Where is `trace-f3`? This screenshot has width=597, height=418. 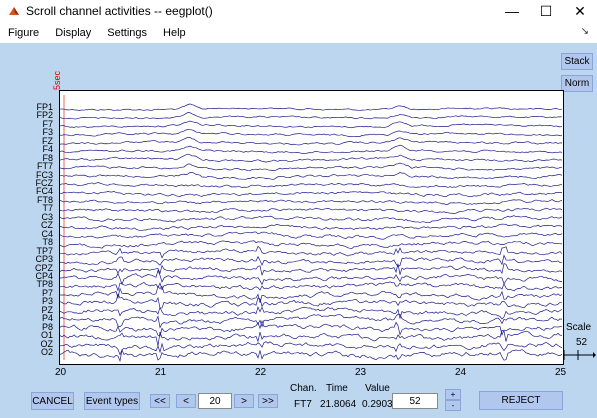 trace-f3 is located at coordinates (311, 133).